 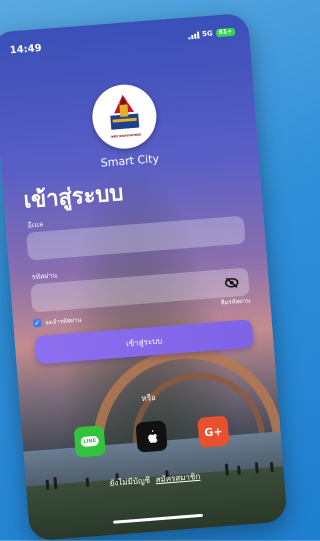 What do you see at coordinates (44, 276) in the screenshot?
I see `password-label: รหัสผ่าน` at bounding box center [44, 276].